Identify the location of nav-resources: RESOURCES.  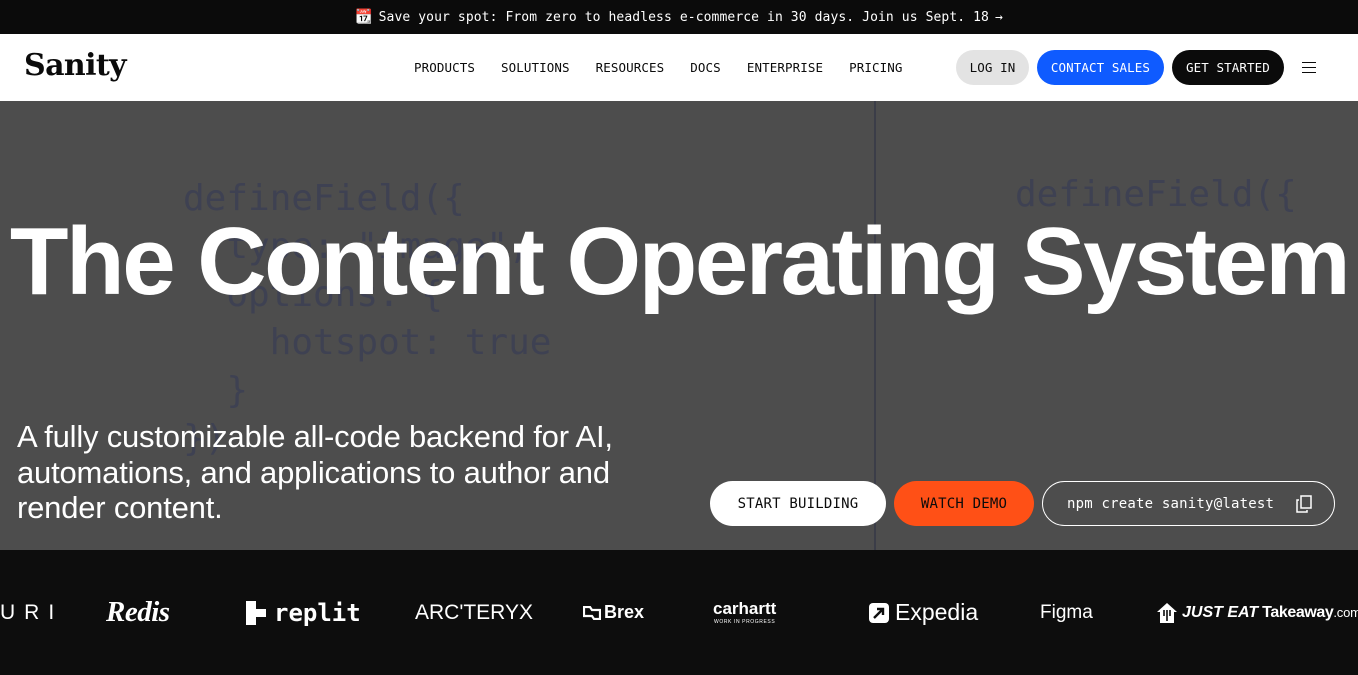
(630, 67).